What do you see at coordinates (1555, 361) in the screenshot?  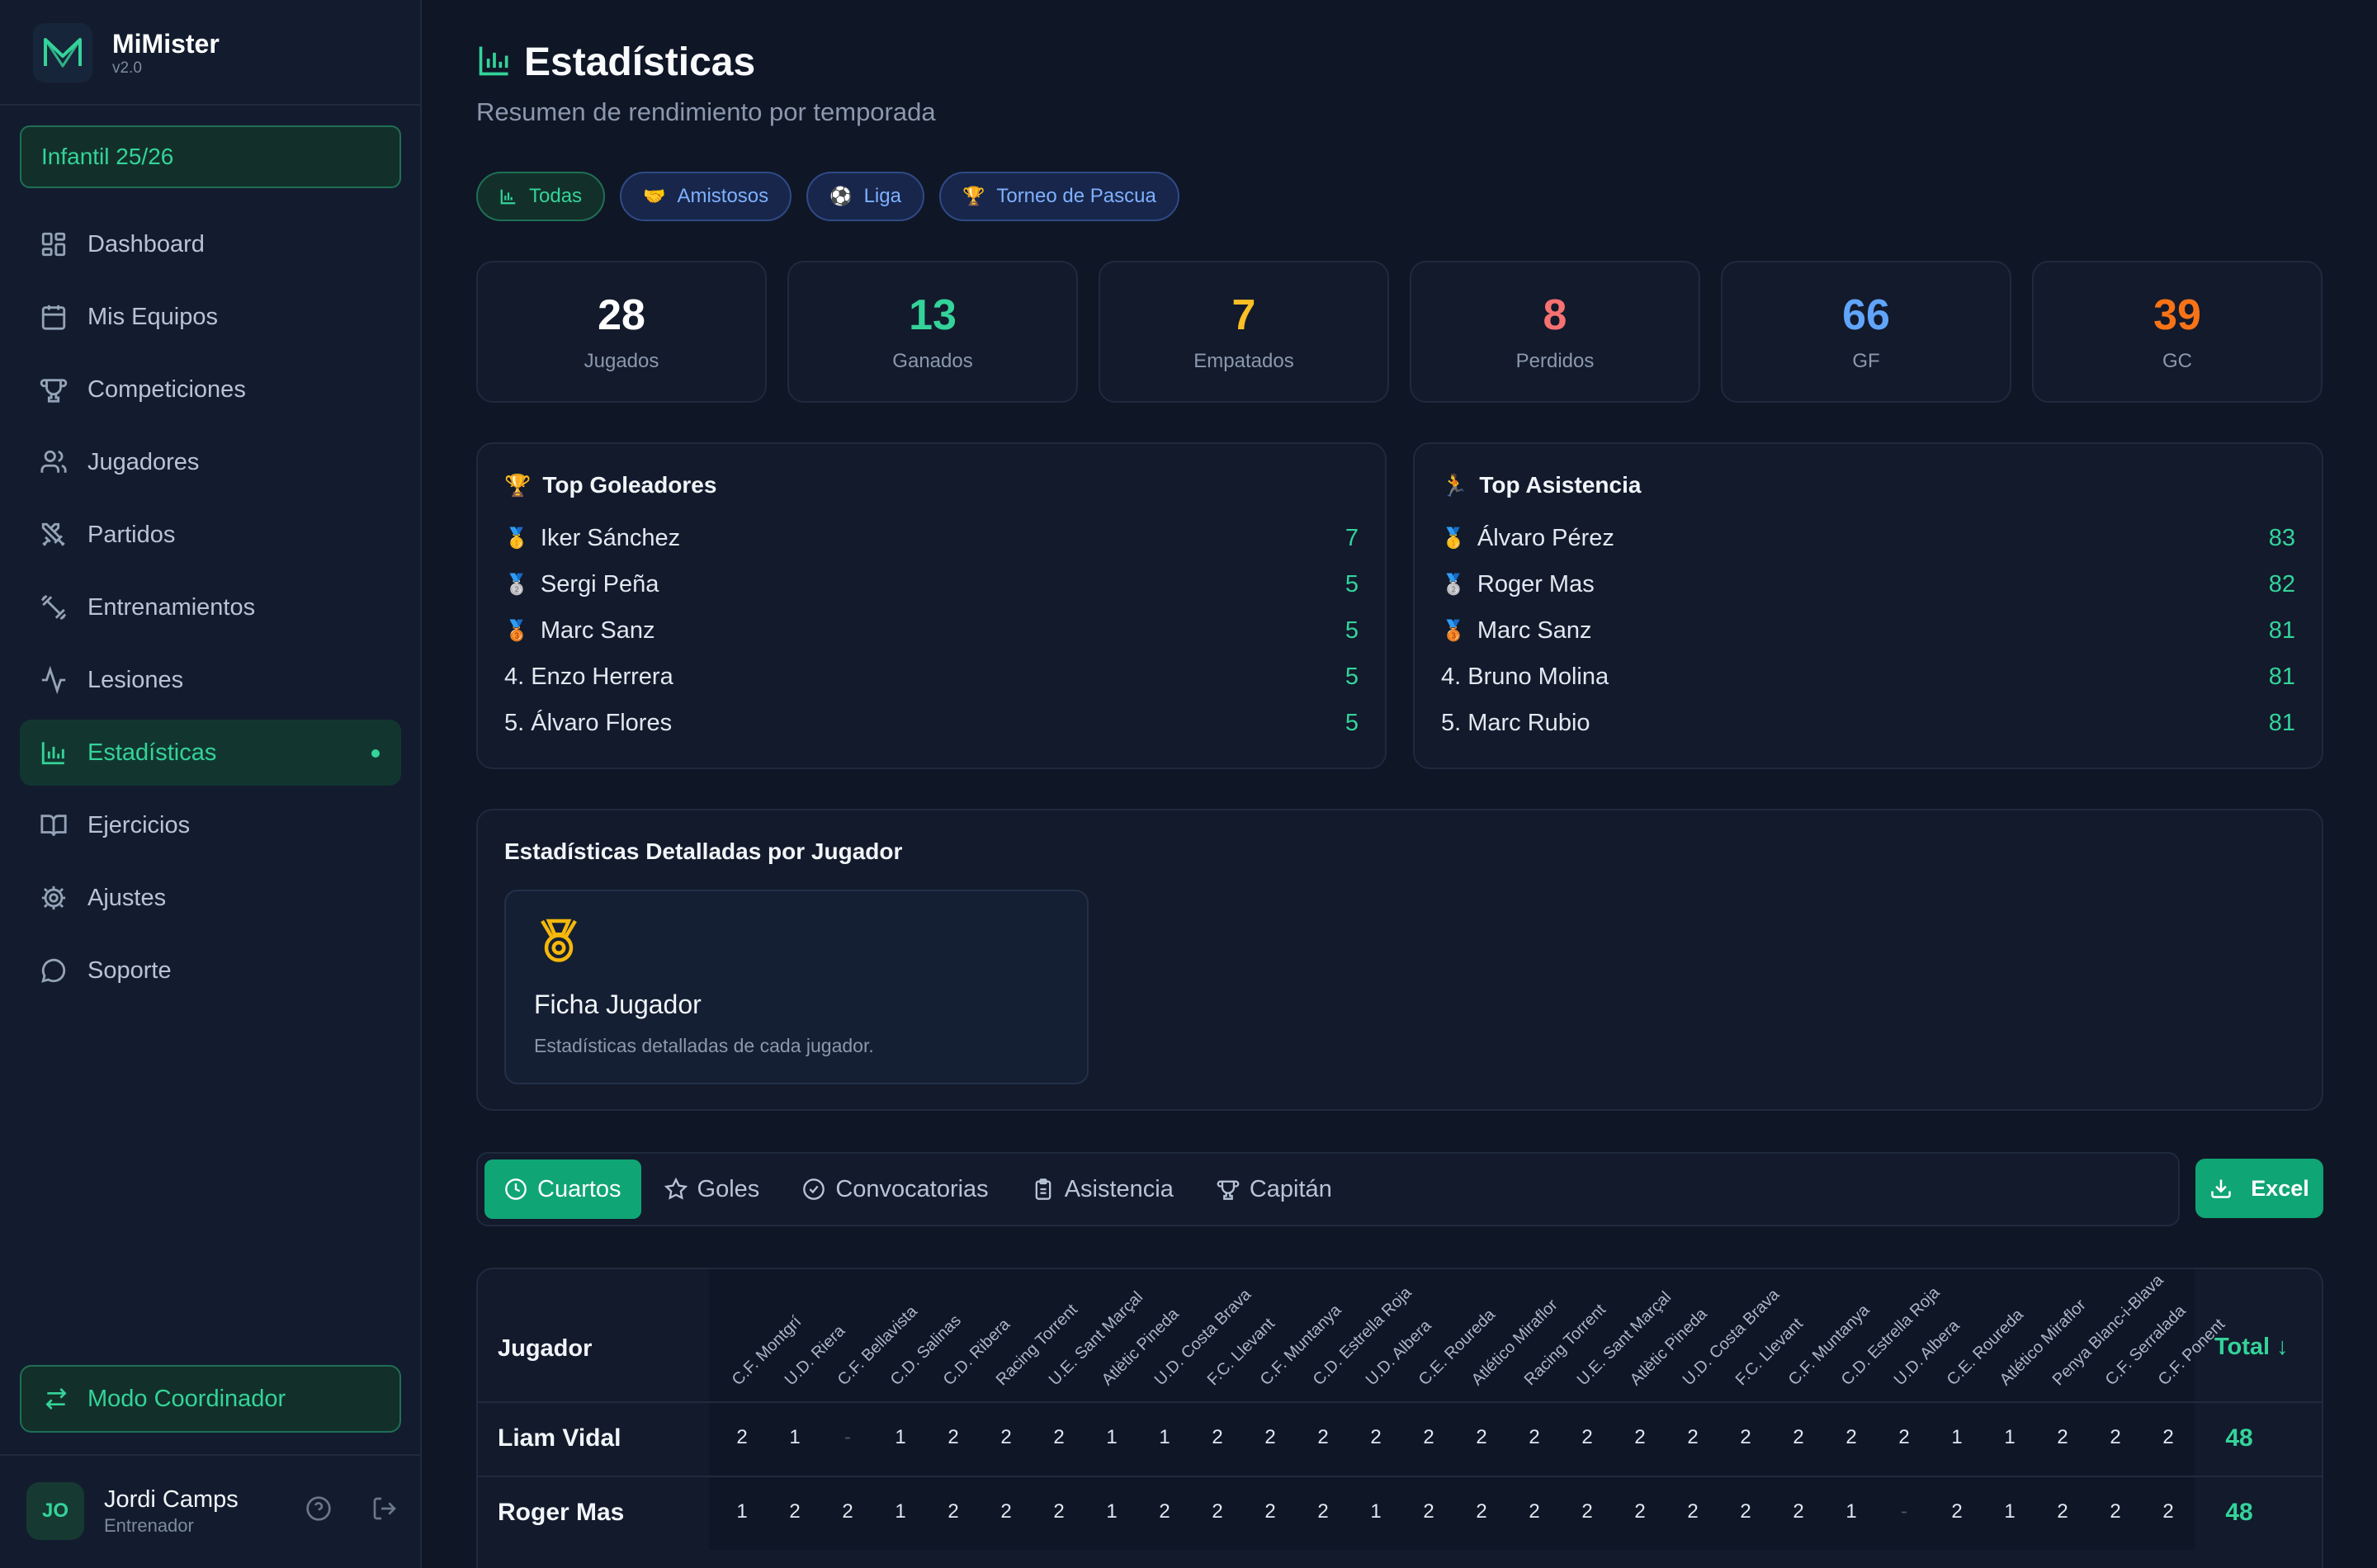 I see `stat-label: Perdidos` at bounding box center [1555, 361].